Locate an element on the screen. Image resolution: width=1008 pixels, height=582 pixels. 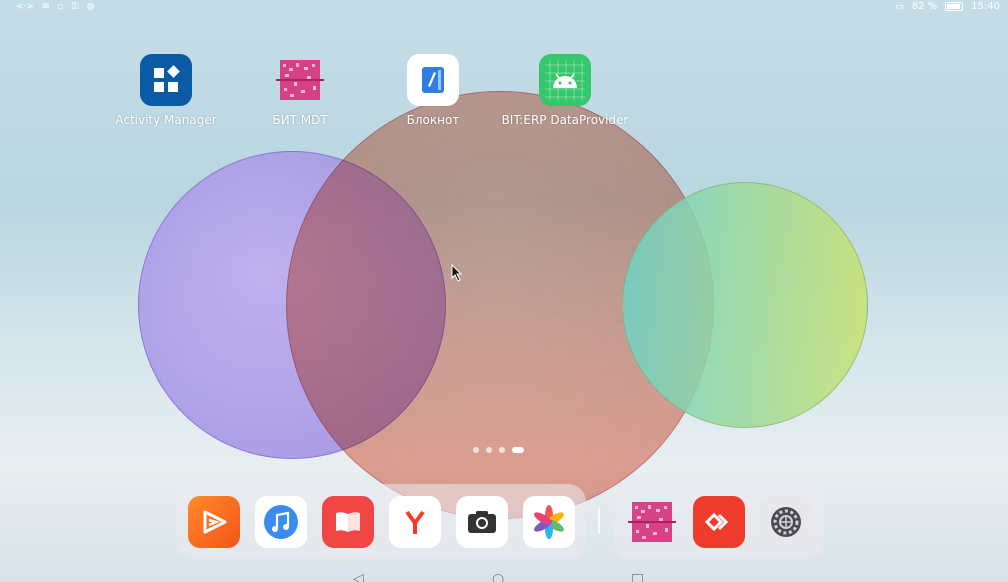
dock-favorites is located at coordinates (381, 521).